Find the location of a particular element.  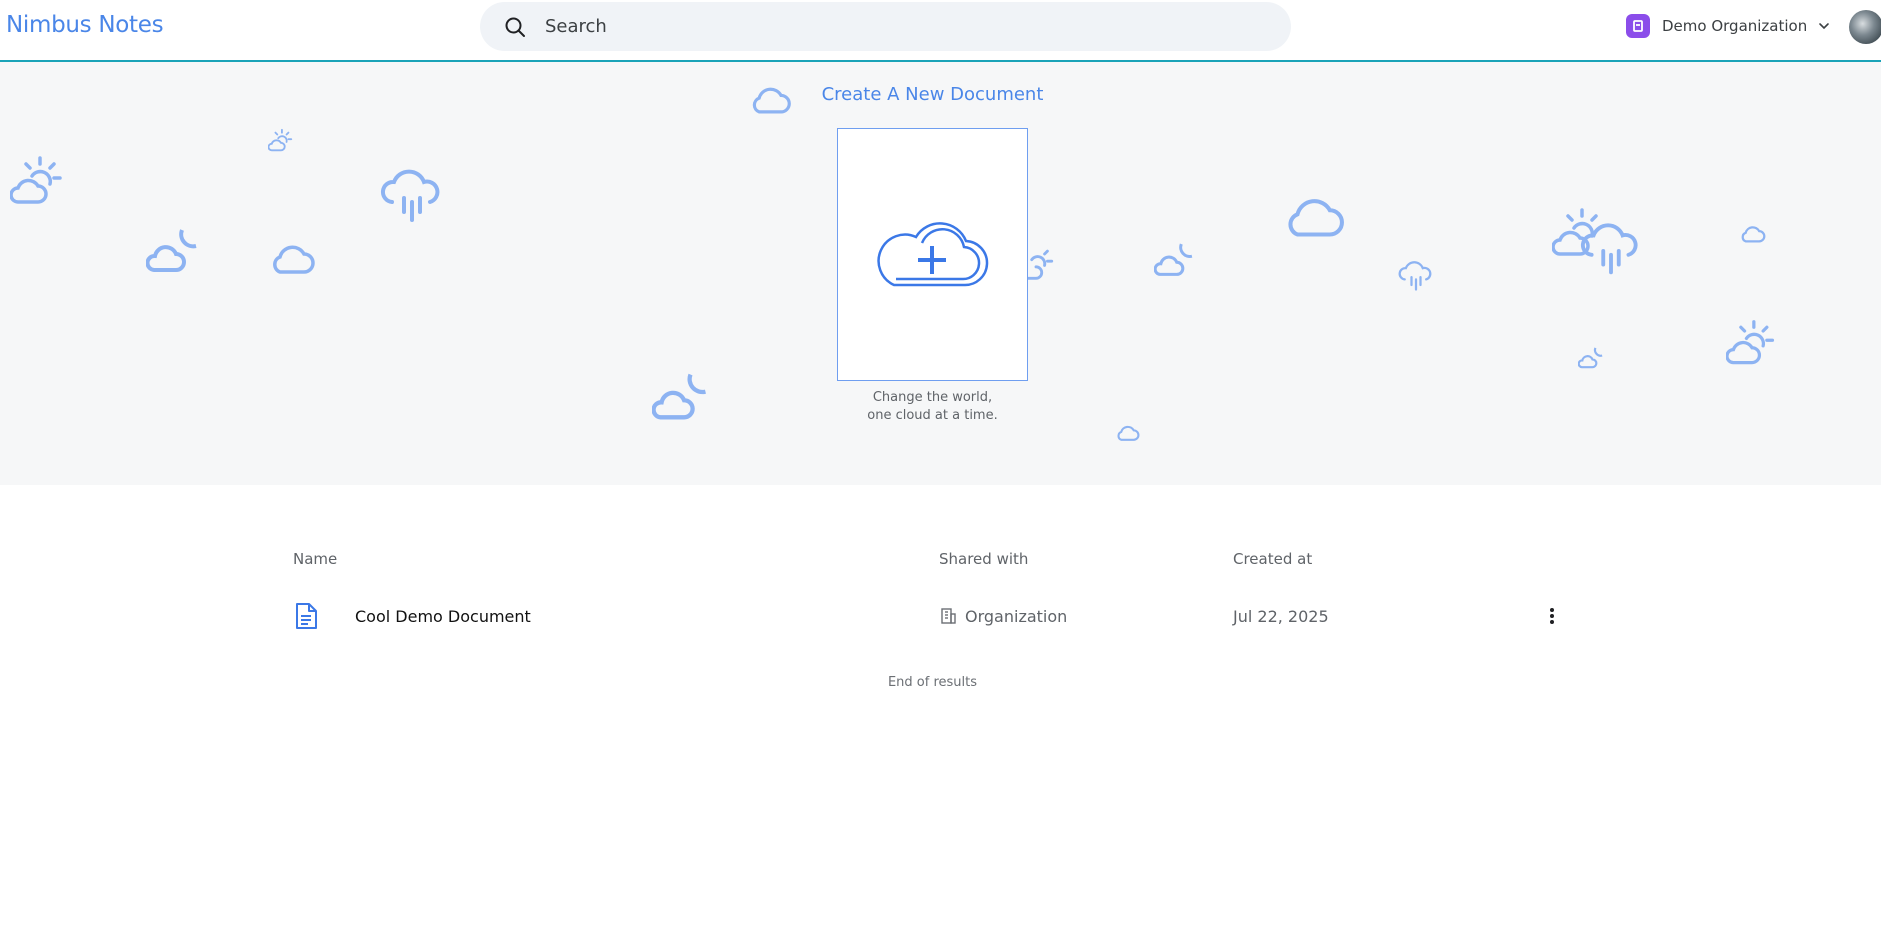

organization-switcher: Demo Organization is located at coordinates (1728, 26).